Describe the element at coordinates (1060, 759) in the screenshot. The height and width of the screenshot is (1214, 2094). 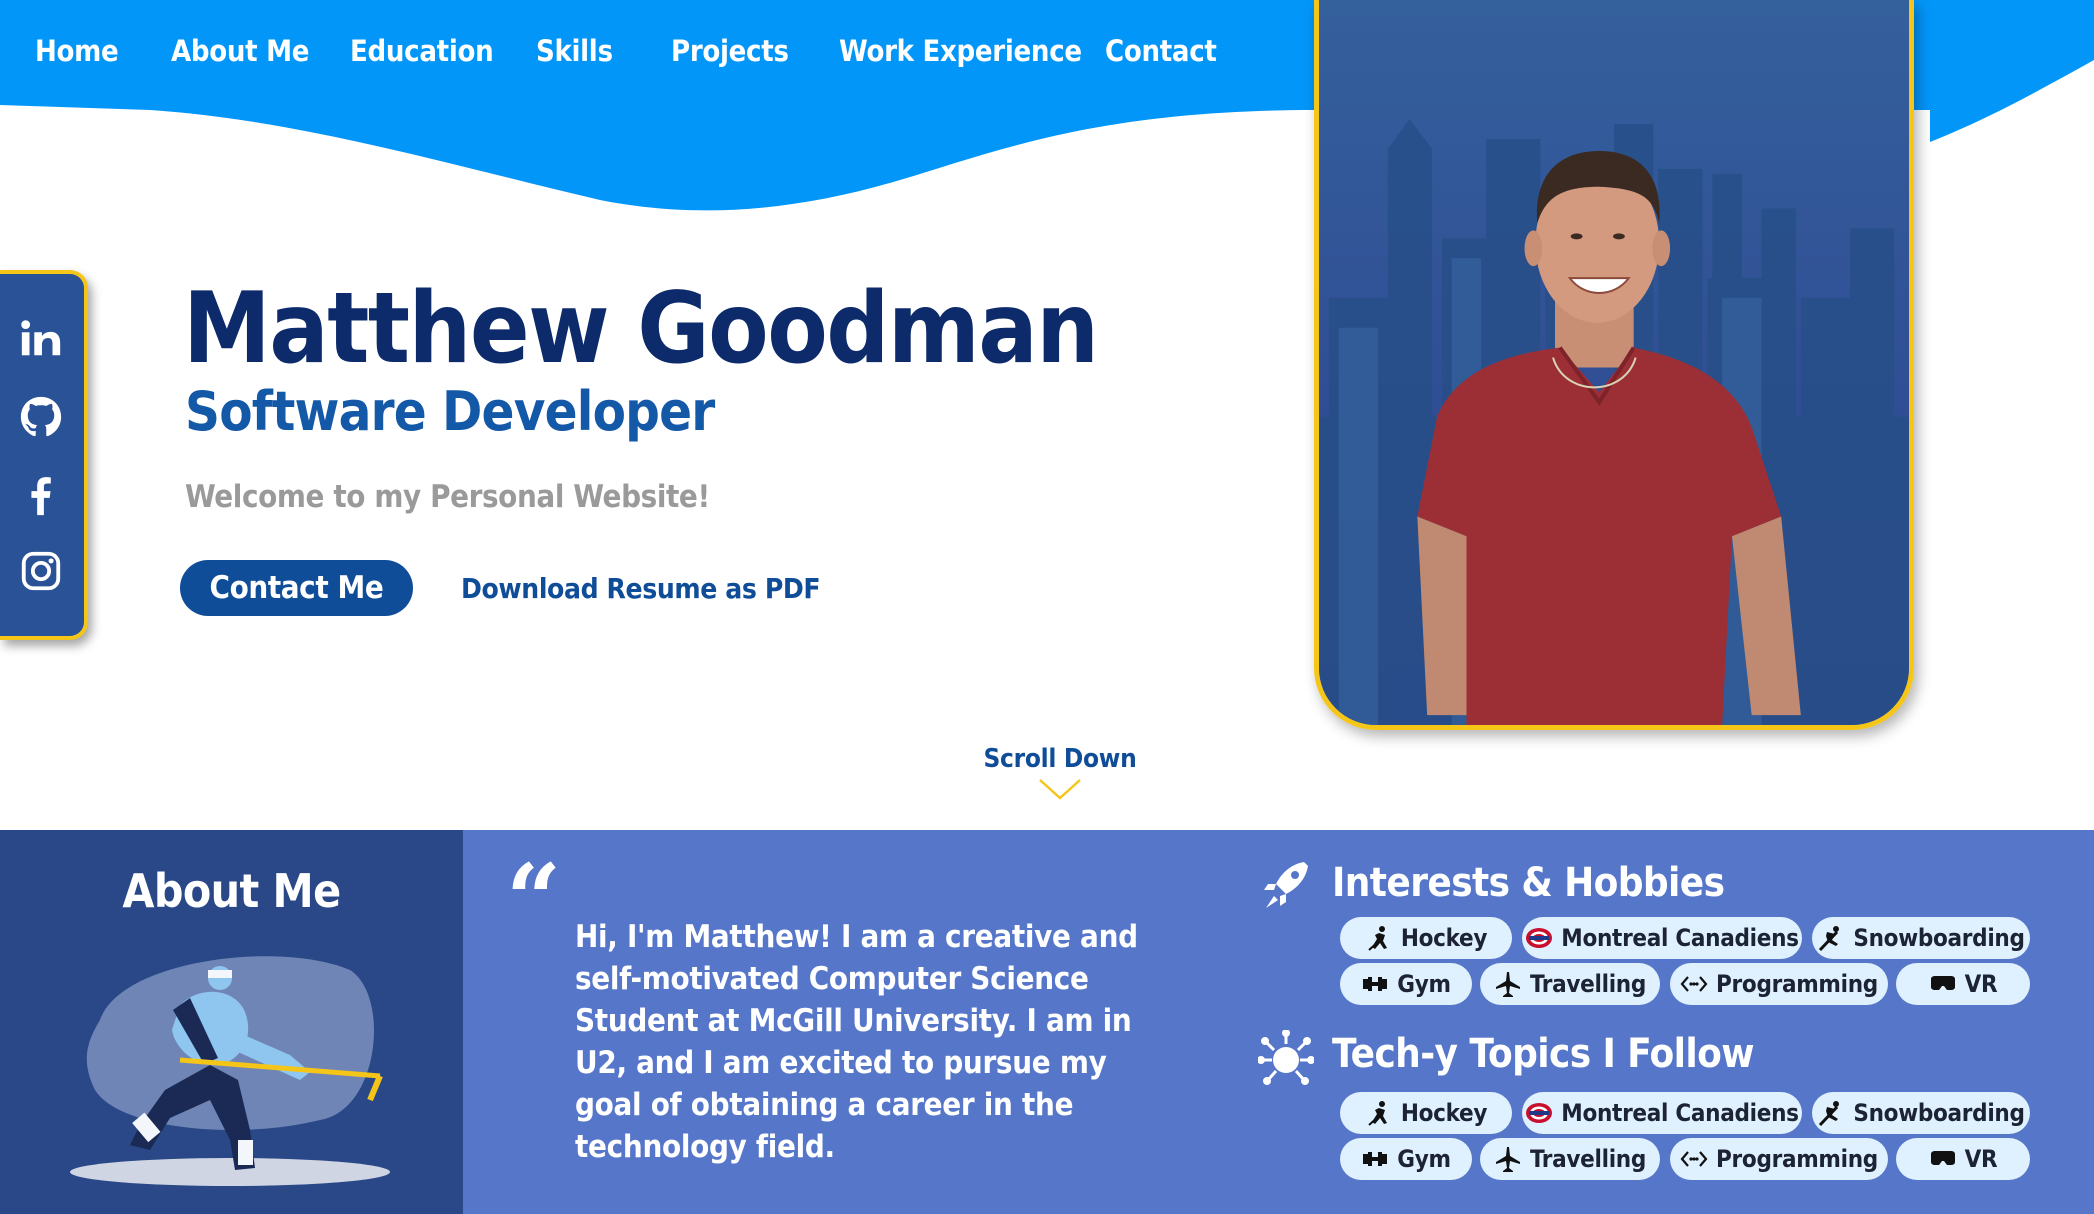
I see `scroll-down-label: Scroll Down` at that location.